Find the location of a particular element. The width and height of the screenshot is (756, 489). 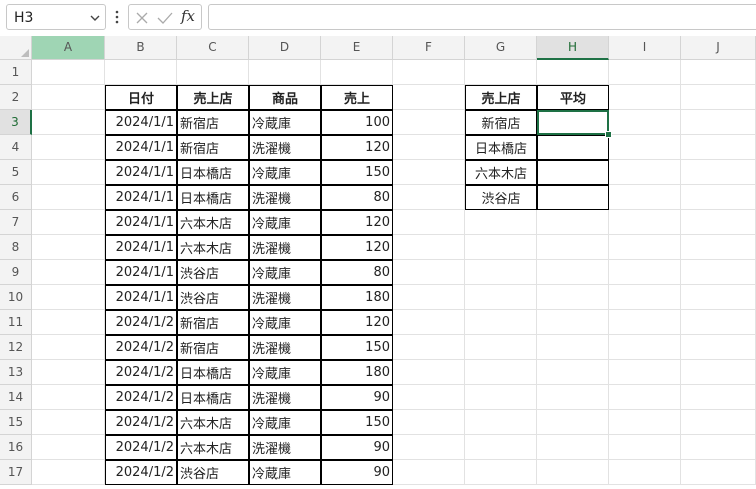

cell-e9: 80 is located at coordinates (357, 272).